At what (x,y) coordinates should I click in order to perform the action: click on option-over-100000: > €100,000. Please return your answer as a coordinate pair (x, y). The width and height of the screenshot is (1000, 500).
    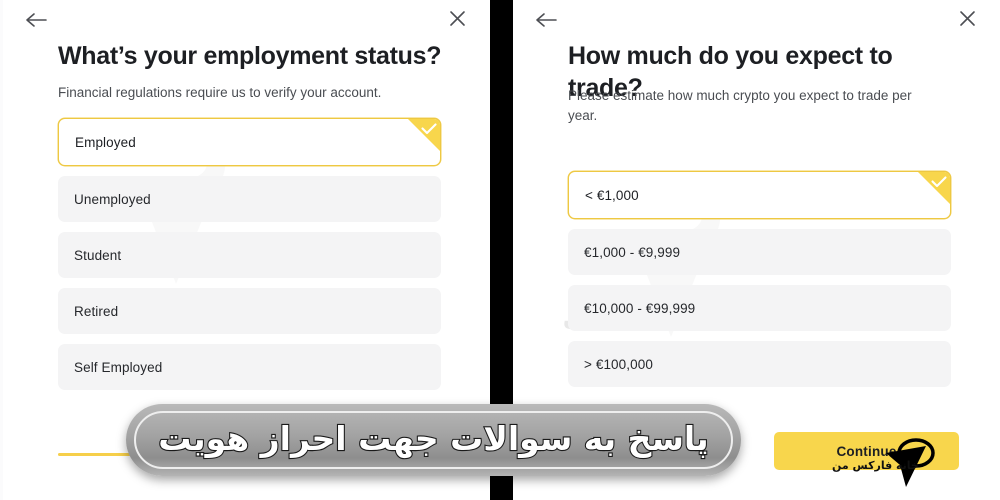
    Looking at the image, I should click on (759, 364).